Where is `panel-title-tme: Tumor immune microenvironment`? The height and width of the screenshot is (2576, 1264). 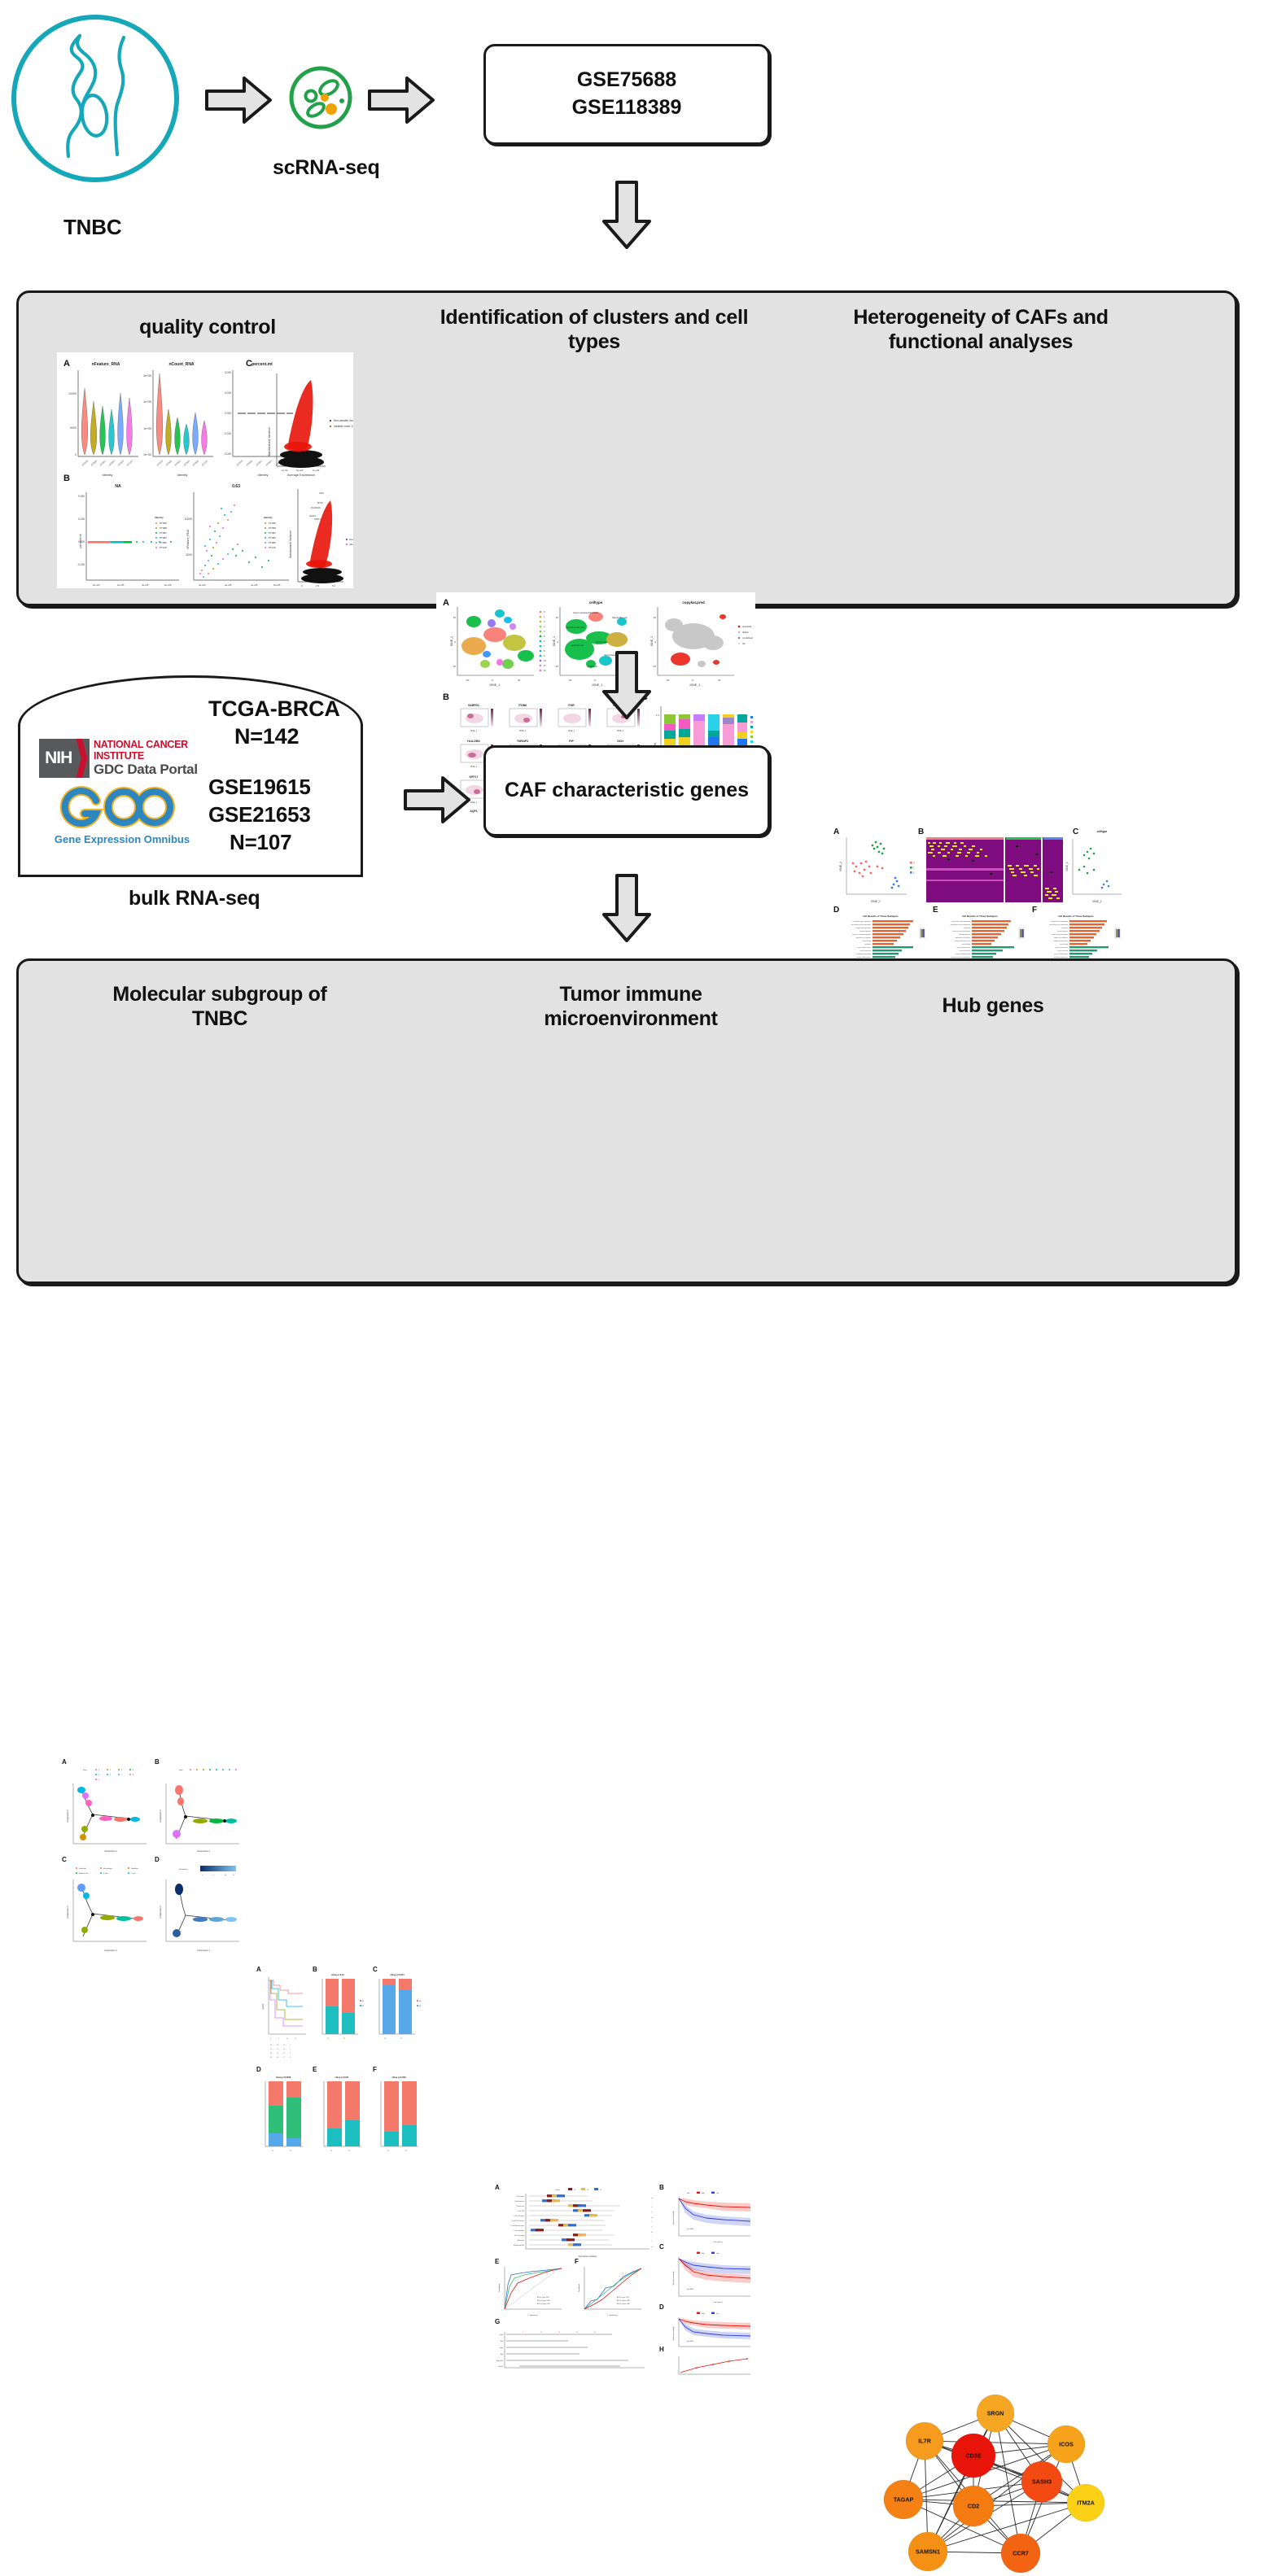 panel-title-tme: Tumor immune microenvironment is located at coordinates (631, 1006).